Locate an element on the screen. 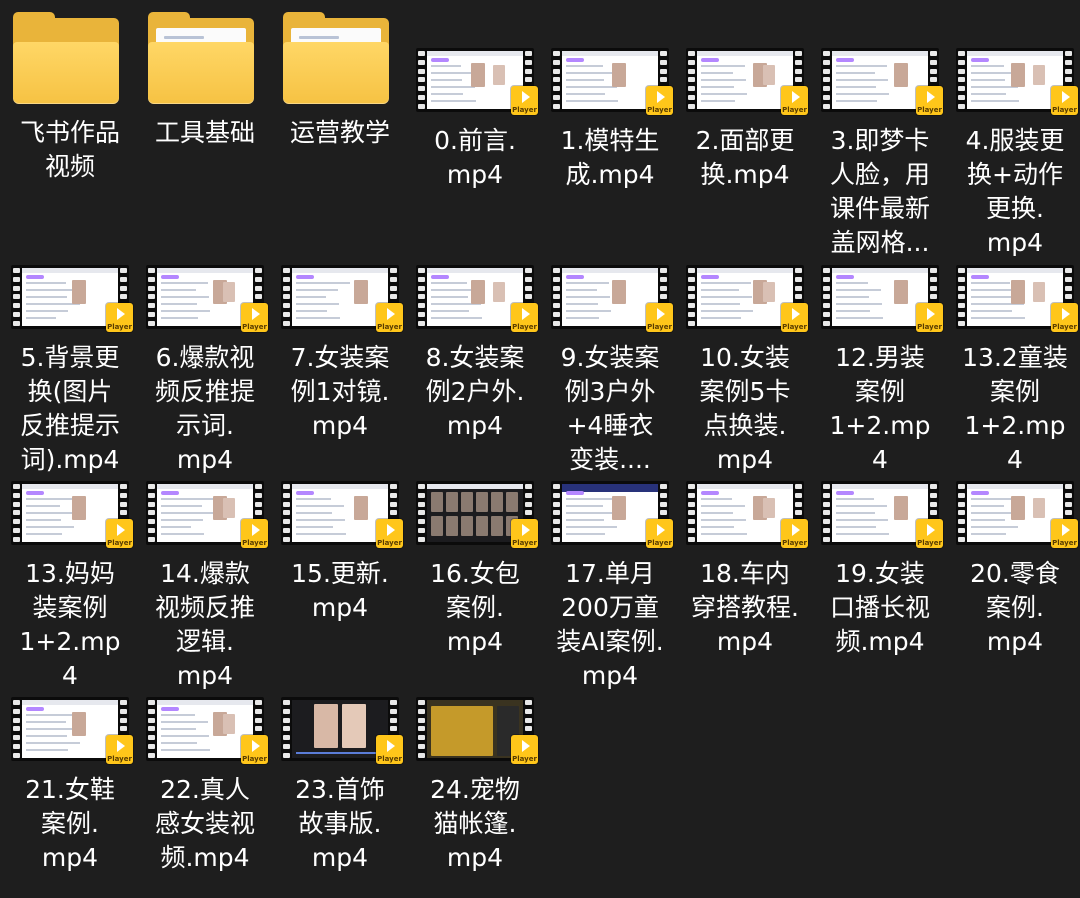 Image resolution: width=1080 pixels, height=898 pixels. file-name-label: 10.女装 案例5卡 点换装. mp4 is located at coordinates (745, 409).